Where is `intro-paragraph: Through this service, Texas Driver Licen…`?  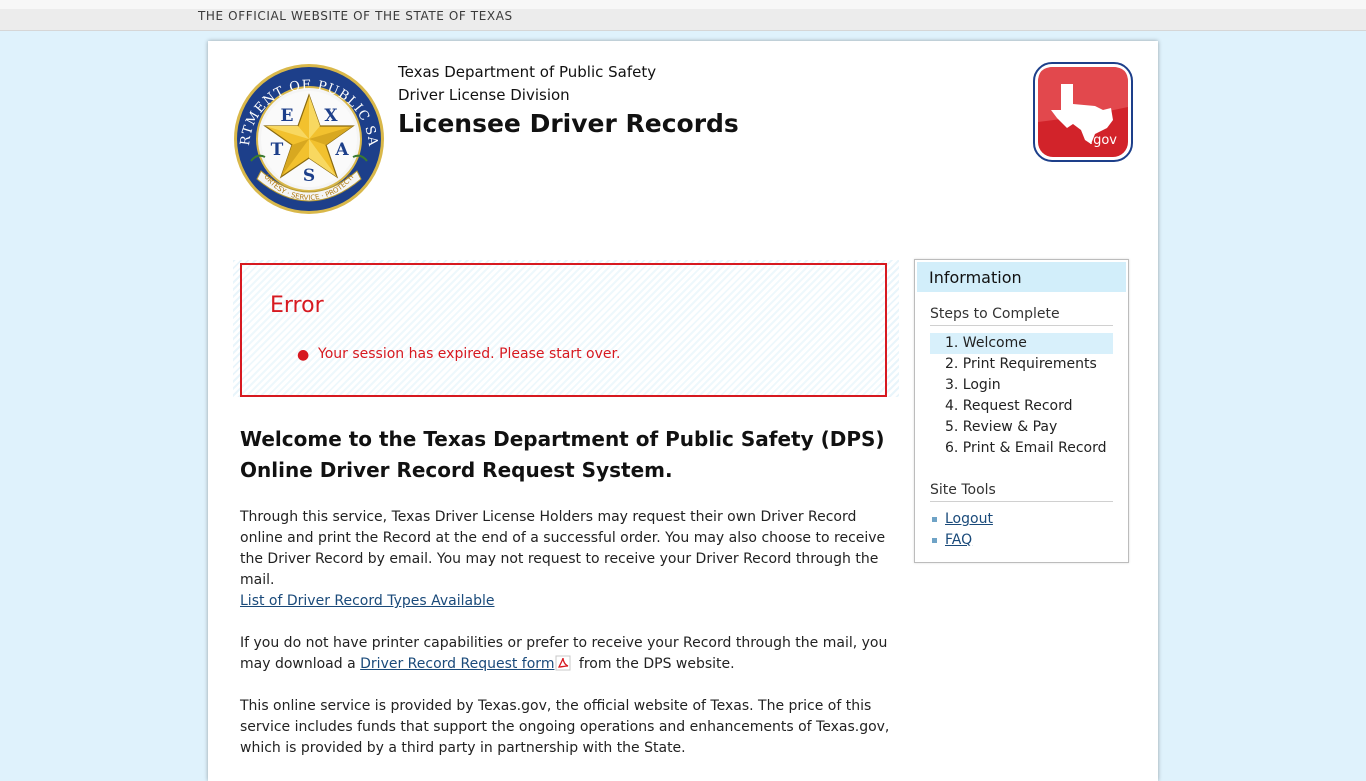
intro-paragraph: Through this service, Texas Driver Licen… is located at coordinates (563, 548).